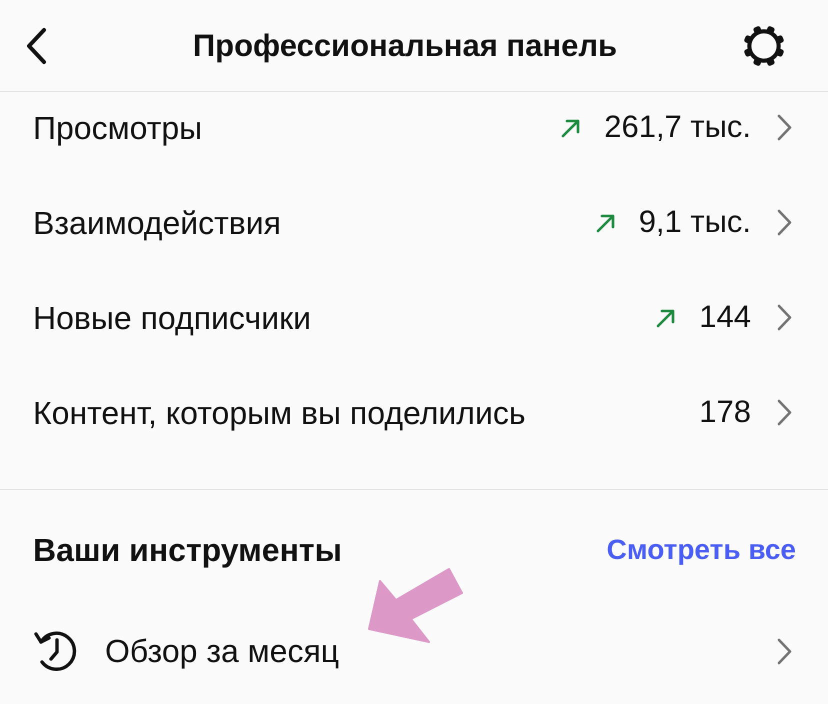 This screenshot has height=704, width=828. I want to click on metric-label: Взаимодействия, so click(157, 223).